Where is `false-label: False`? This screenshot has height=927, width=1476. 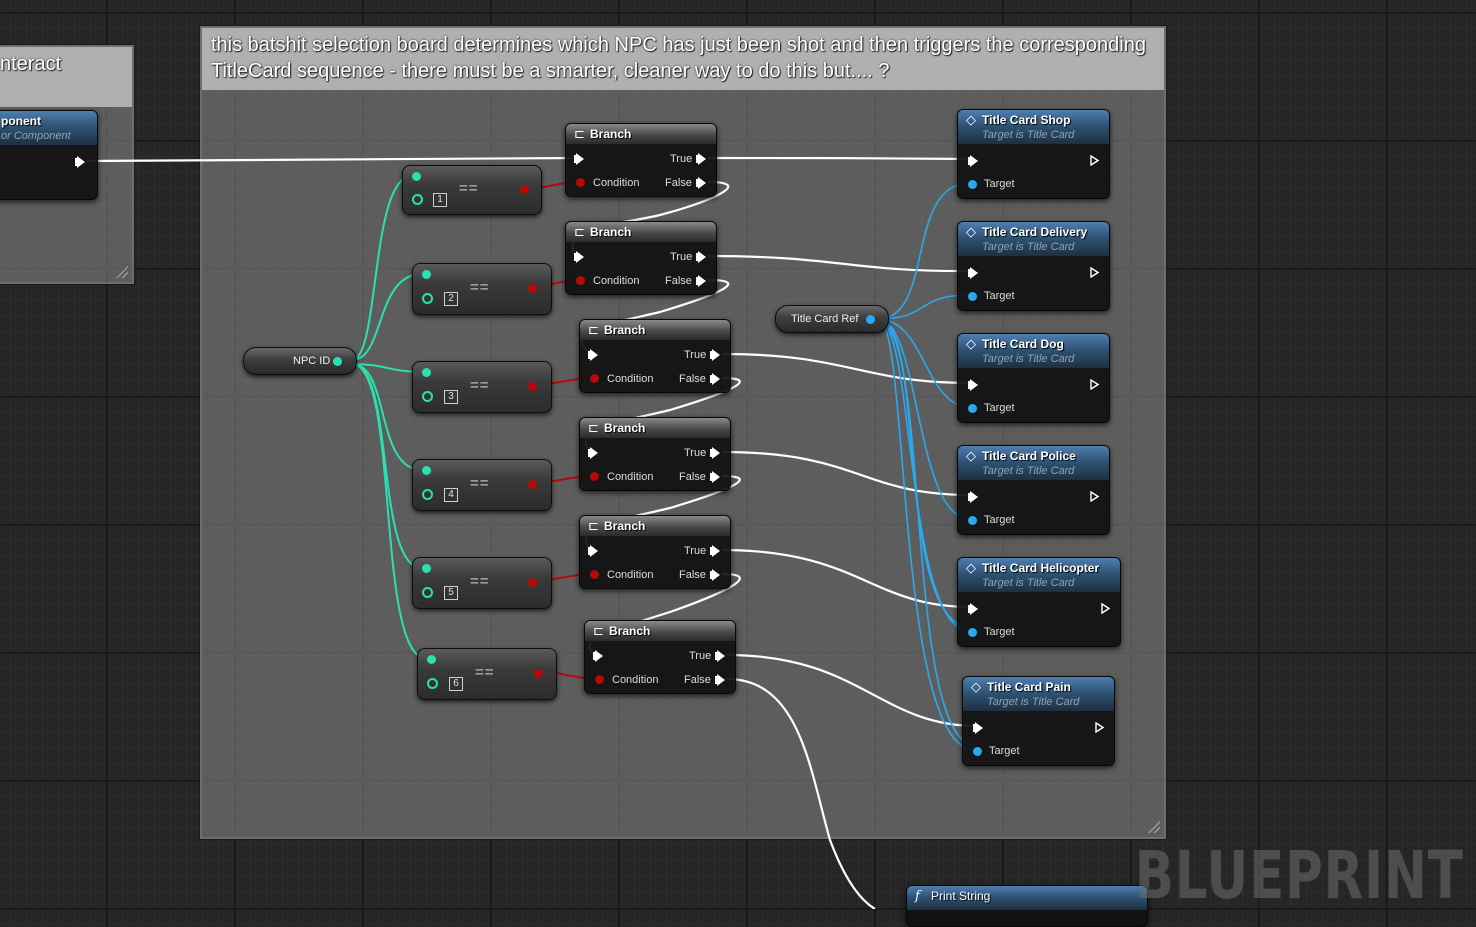 false-label: False is located at coordinates (692, 477).